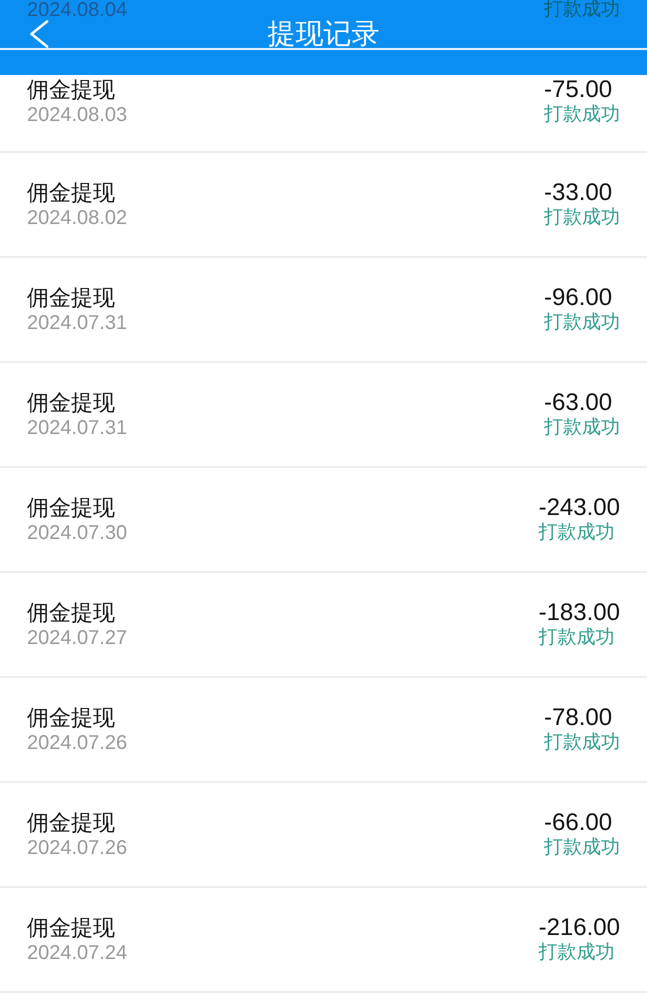  I want to click on record-date: 2024.07.27, so click(77, 638).